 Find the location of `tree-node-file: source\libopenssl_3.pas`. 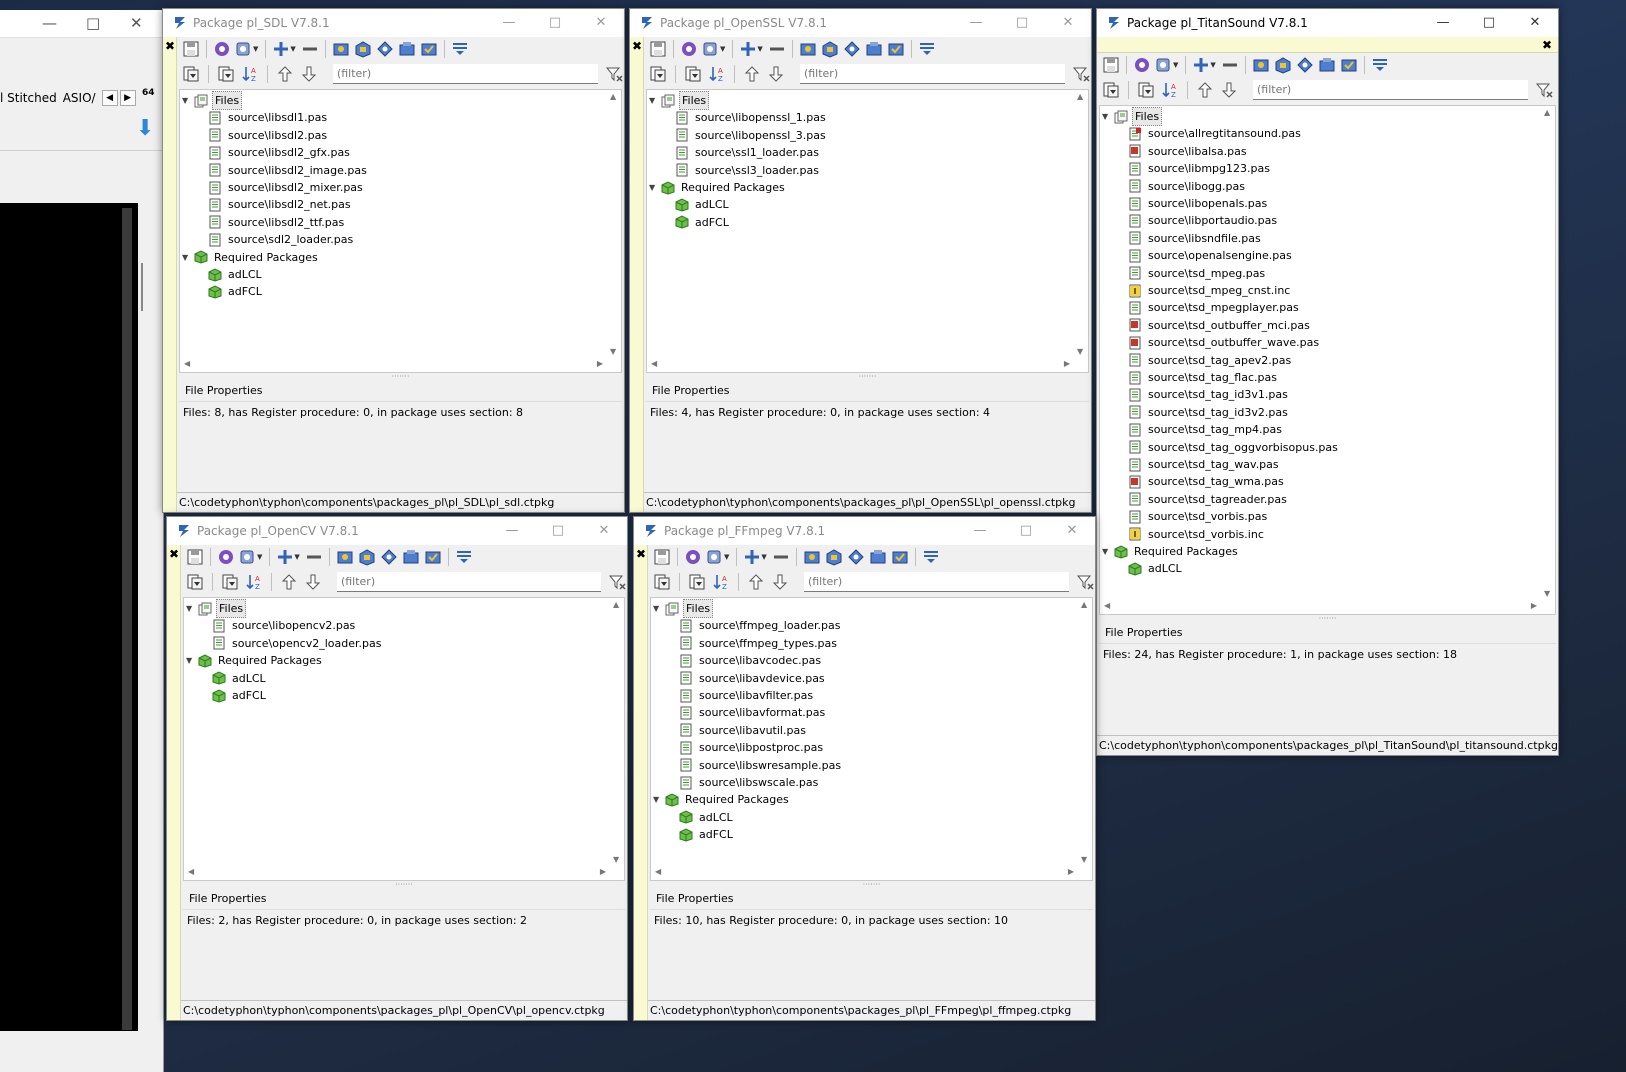

tree-node-file: source\libopenssl_3.pas is located at coordinates (751, 135).